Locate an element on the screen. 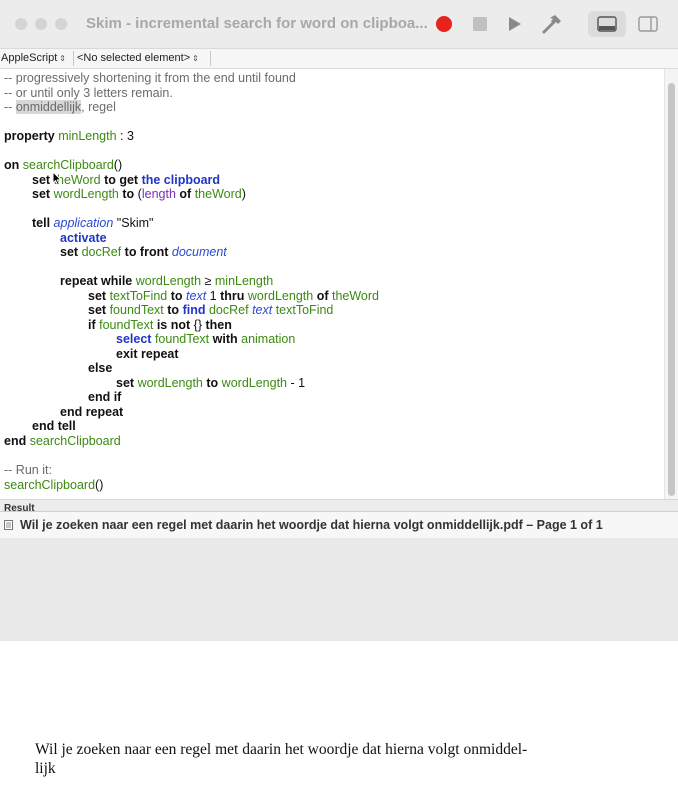 The height and width of the screenshot is (800, 678). code-line: -- or until only 3 letters remain. is located at coordinates (88, 93).